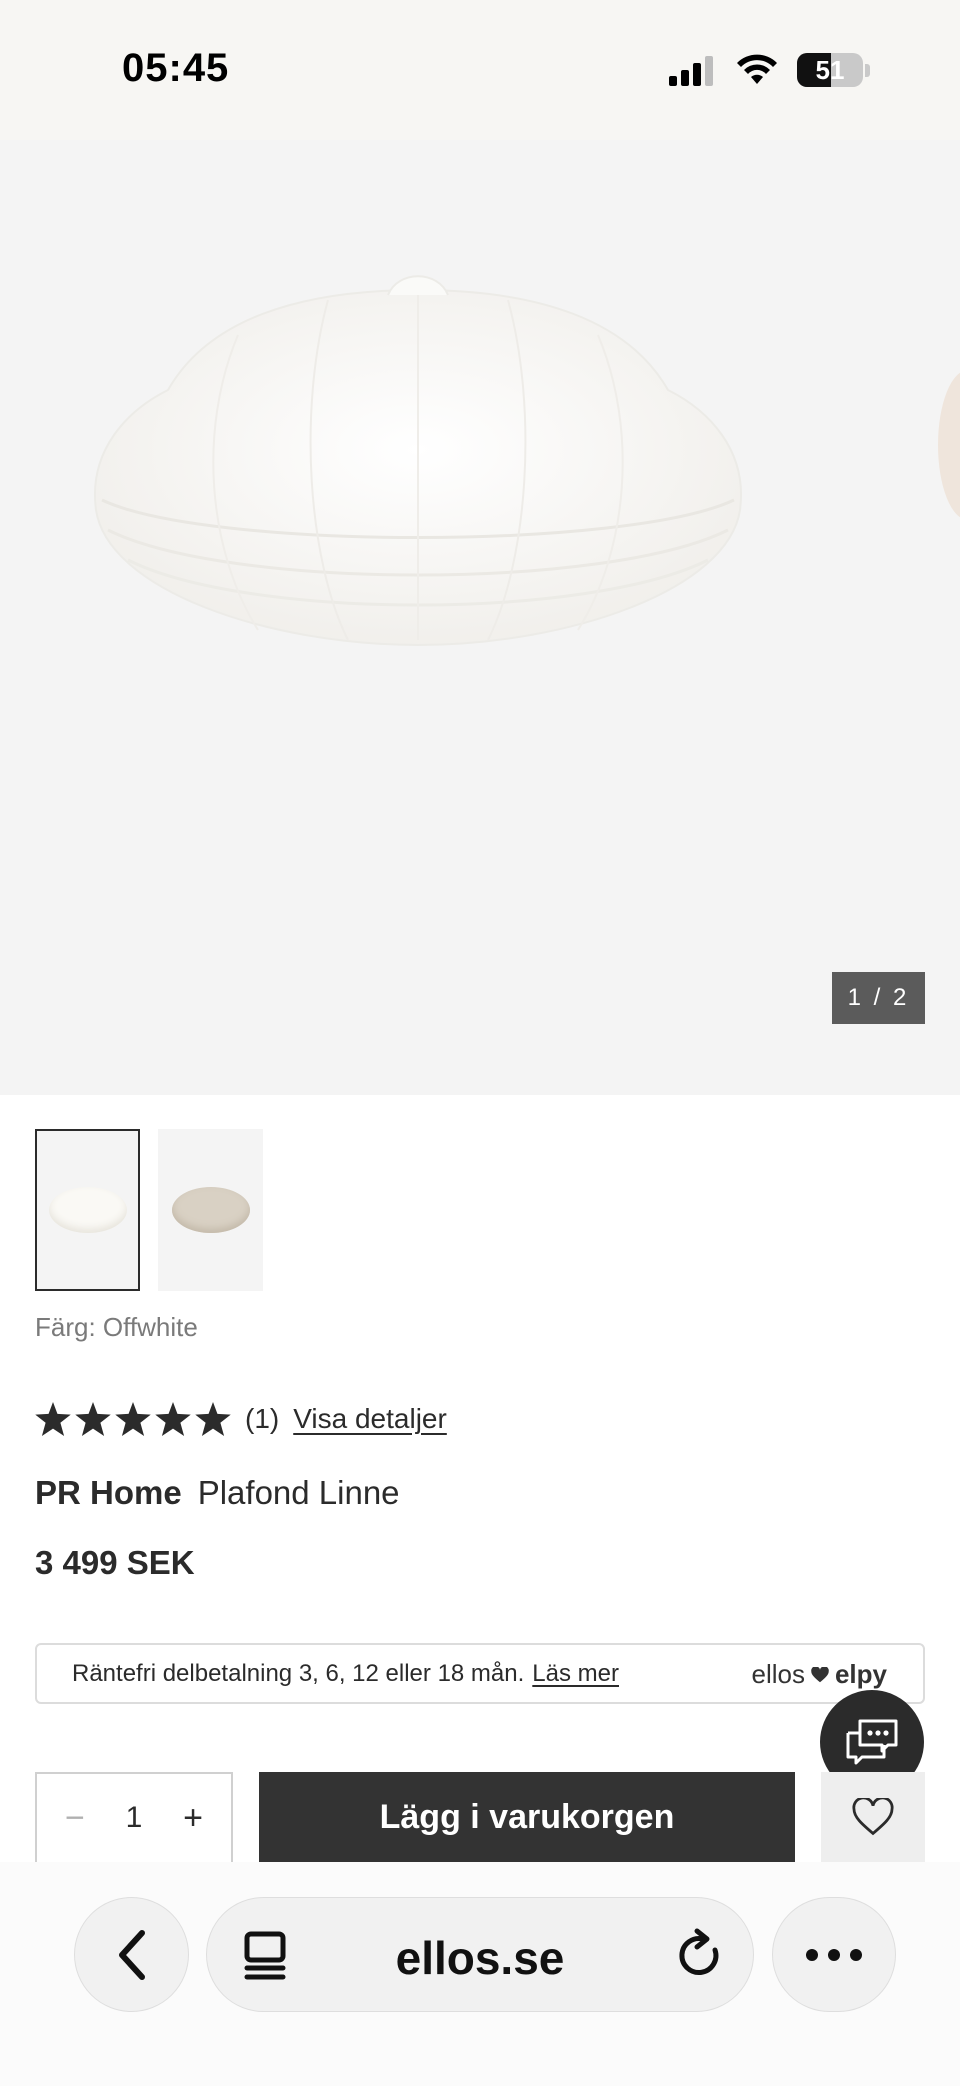 The width and height of the screenshot is (960, 2086). I want to click on star-rating, so click(133, 1419).